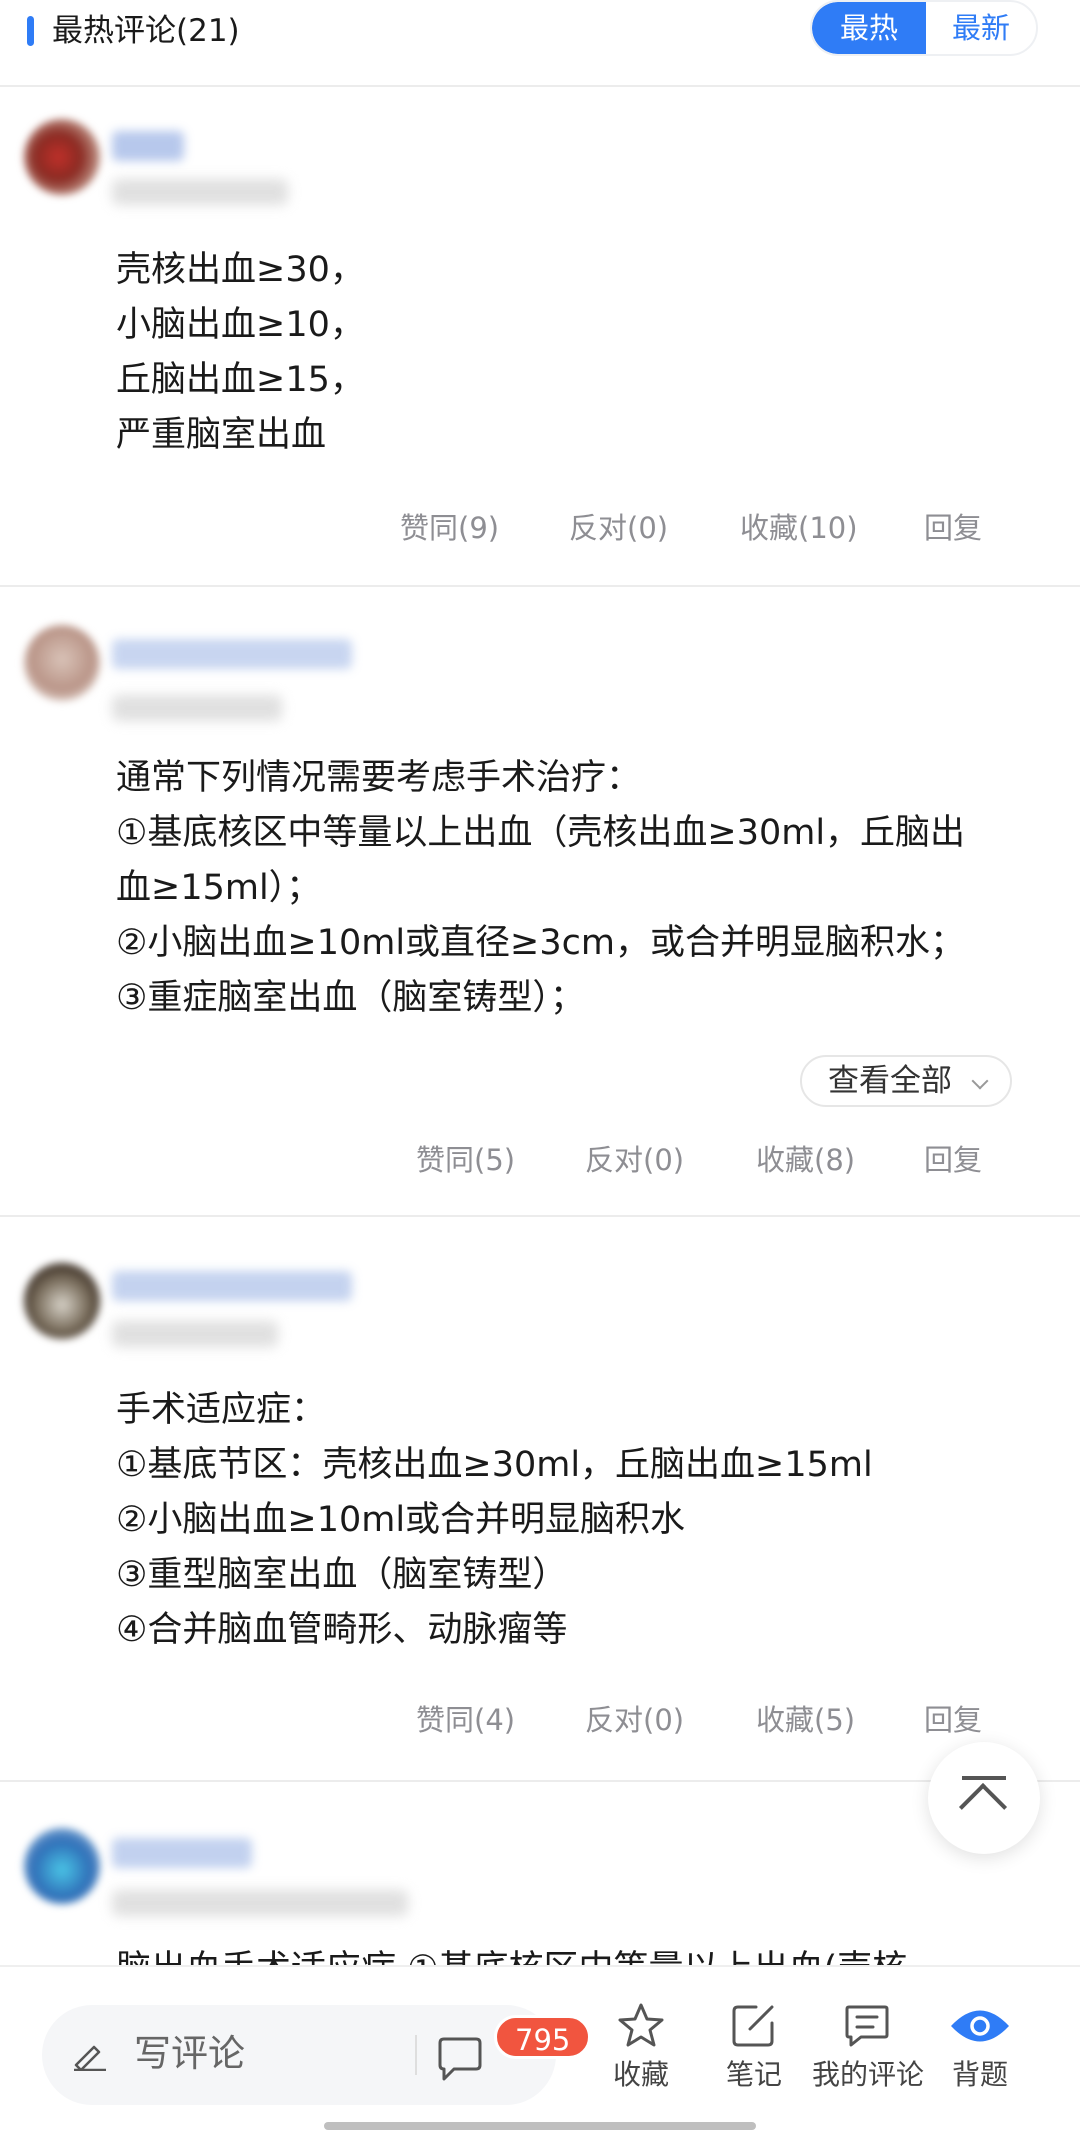 This screenshot has width=1080, height=2138. What do you see at coordinates (641, 2025) in the screenshot?
I see `star-icon` at bounding box center [641, 2025].